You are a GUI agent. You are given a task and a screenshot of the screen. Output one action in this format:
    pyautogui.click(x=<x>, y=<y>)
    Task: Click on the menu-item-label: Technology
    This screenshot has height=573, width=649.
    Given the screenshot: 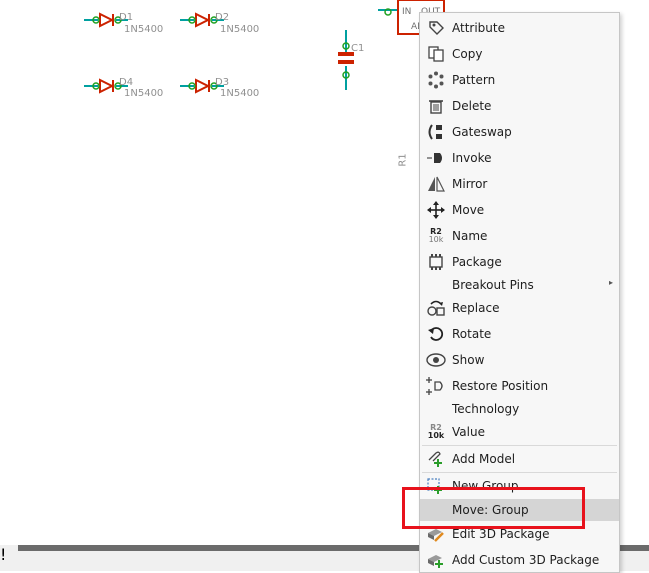 What is the action you would take?
    pyautogui.click(x=486, y=409)
    